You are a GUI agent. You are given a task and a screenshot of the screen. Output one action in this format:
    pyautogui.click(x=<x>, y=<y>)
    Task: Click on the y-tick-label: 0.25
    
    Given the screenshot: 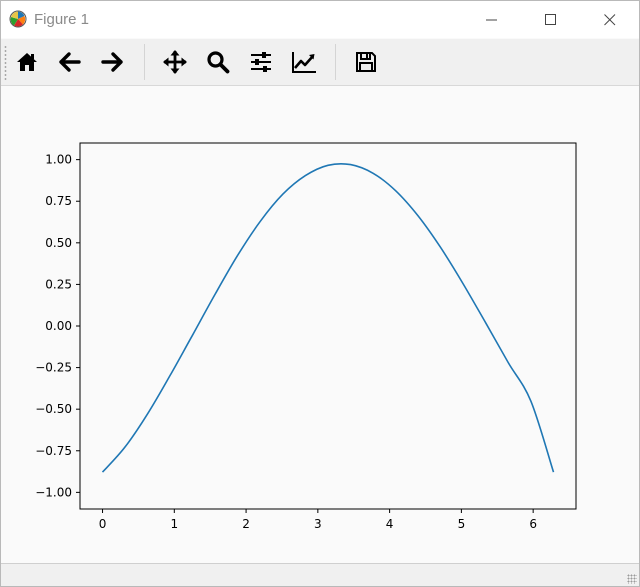 What is the action you would take?
    pyautogui.click(x=58, y=284)
    